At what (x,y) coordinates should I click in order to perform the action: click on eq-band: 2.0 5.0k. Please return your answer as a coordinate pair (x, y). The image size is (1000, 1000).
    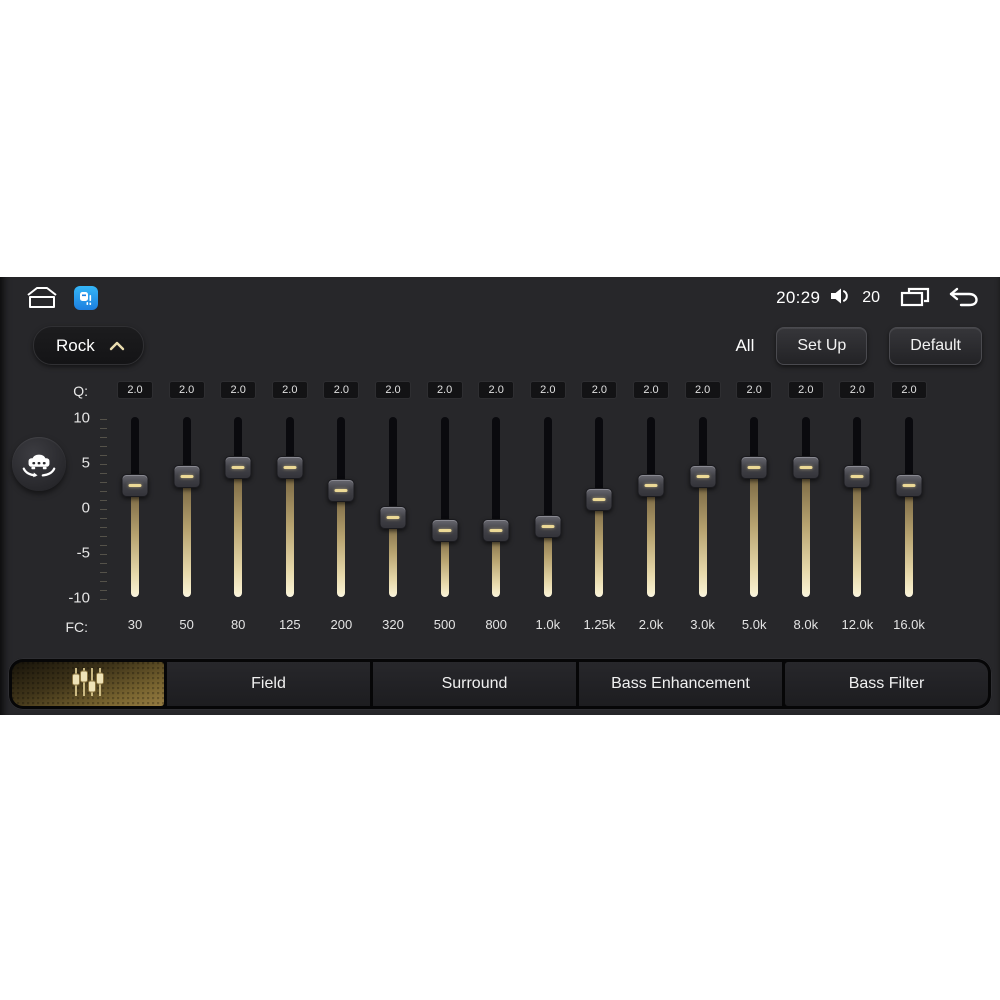
    Looking at the image, I should click on (754, 508).